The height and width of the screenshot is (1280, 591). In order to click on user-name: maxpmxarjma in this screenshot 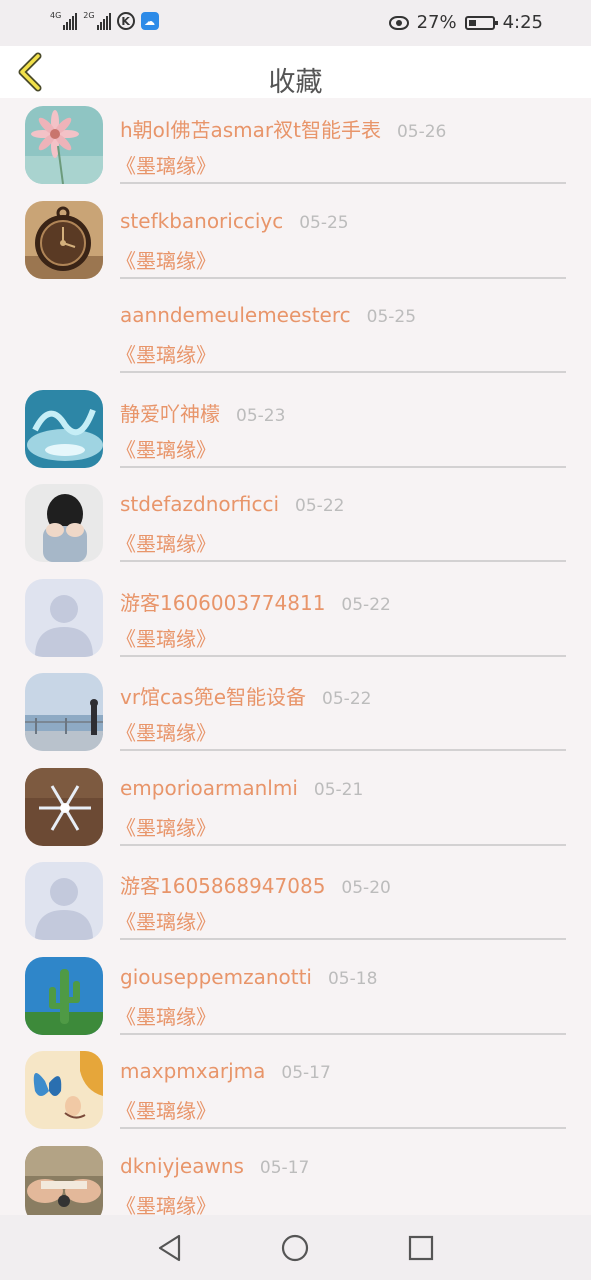, I will do `click(193, 1071)`.